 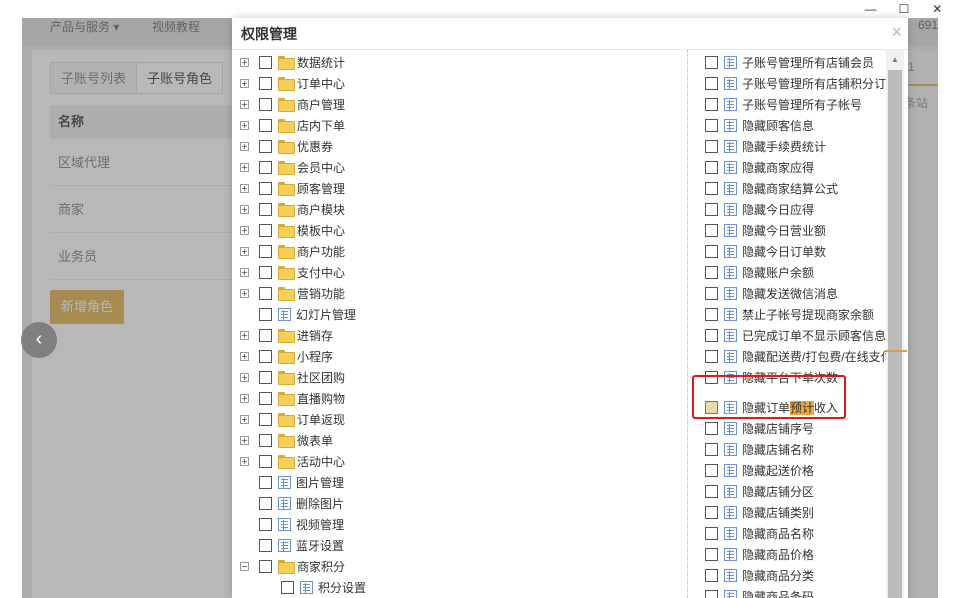 What do you see at coordinates (778, 272) in the screenshot?
I see `tree-node-label: 隐藏账户余额` at bounding box center [778, 272].